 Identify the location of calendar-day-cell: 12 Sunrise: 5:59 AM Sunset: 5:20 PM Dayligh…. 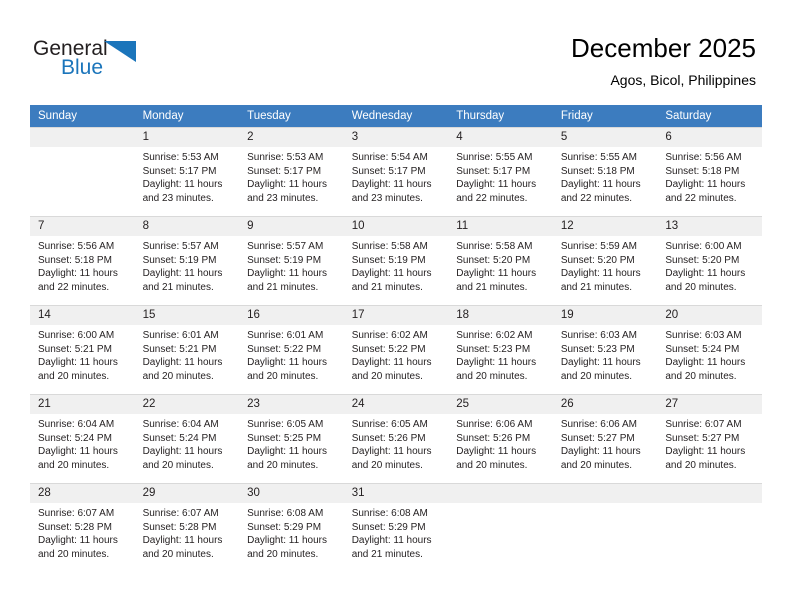
(605, 261).